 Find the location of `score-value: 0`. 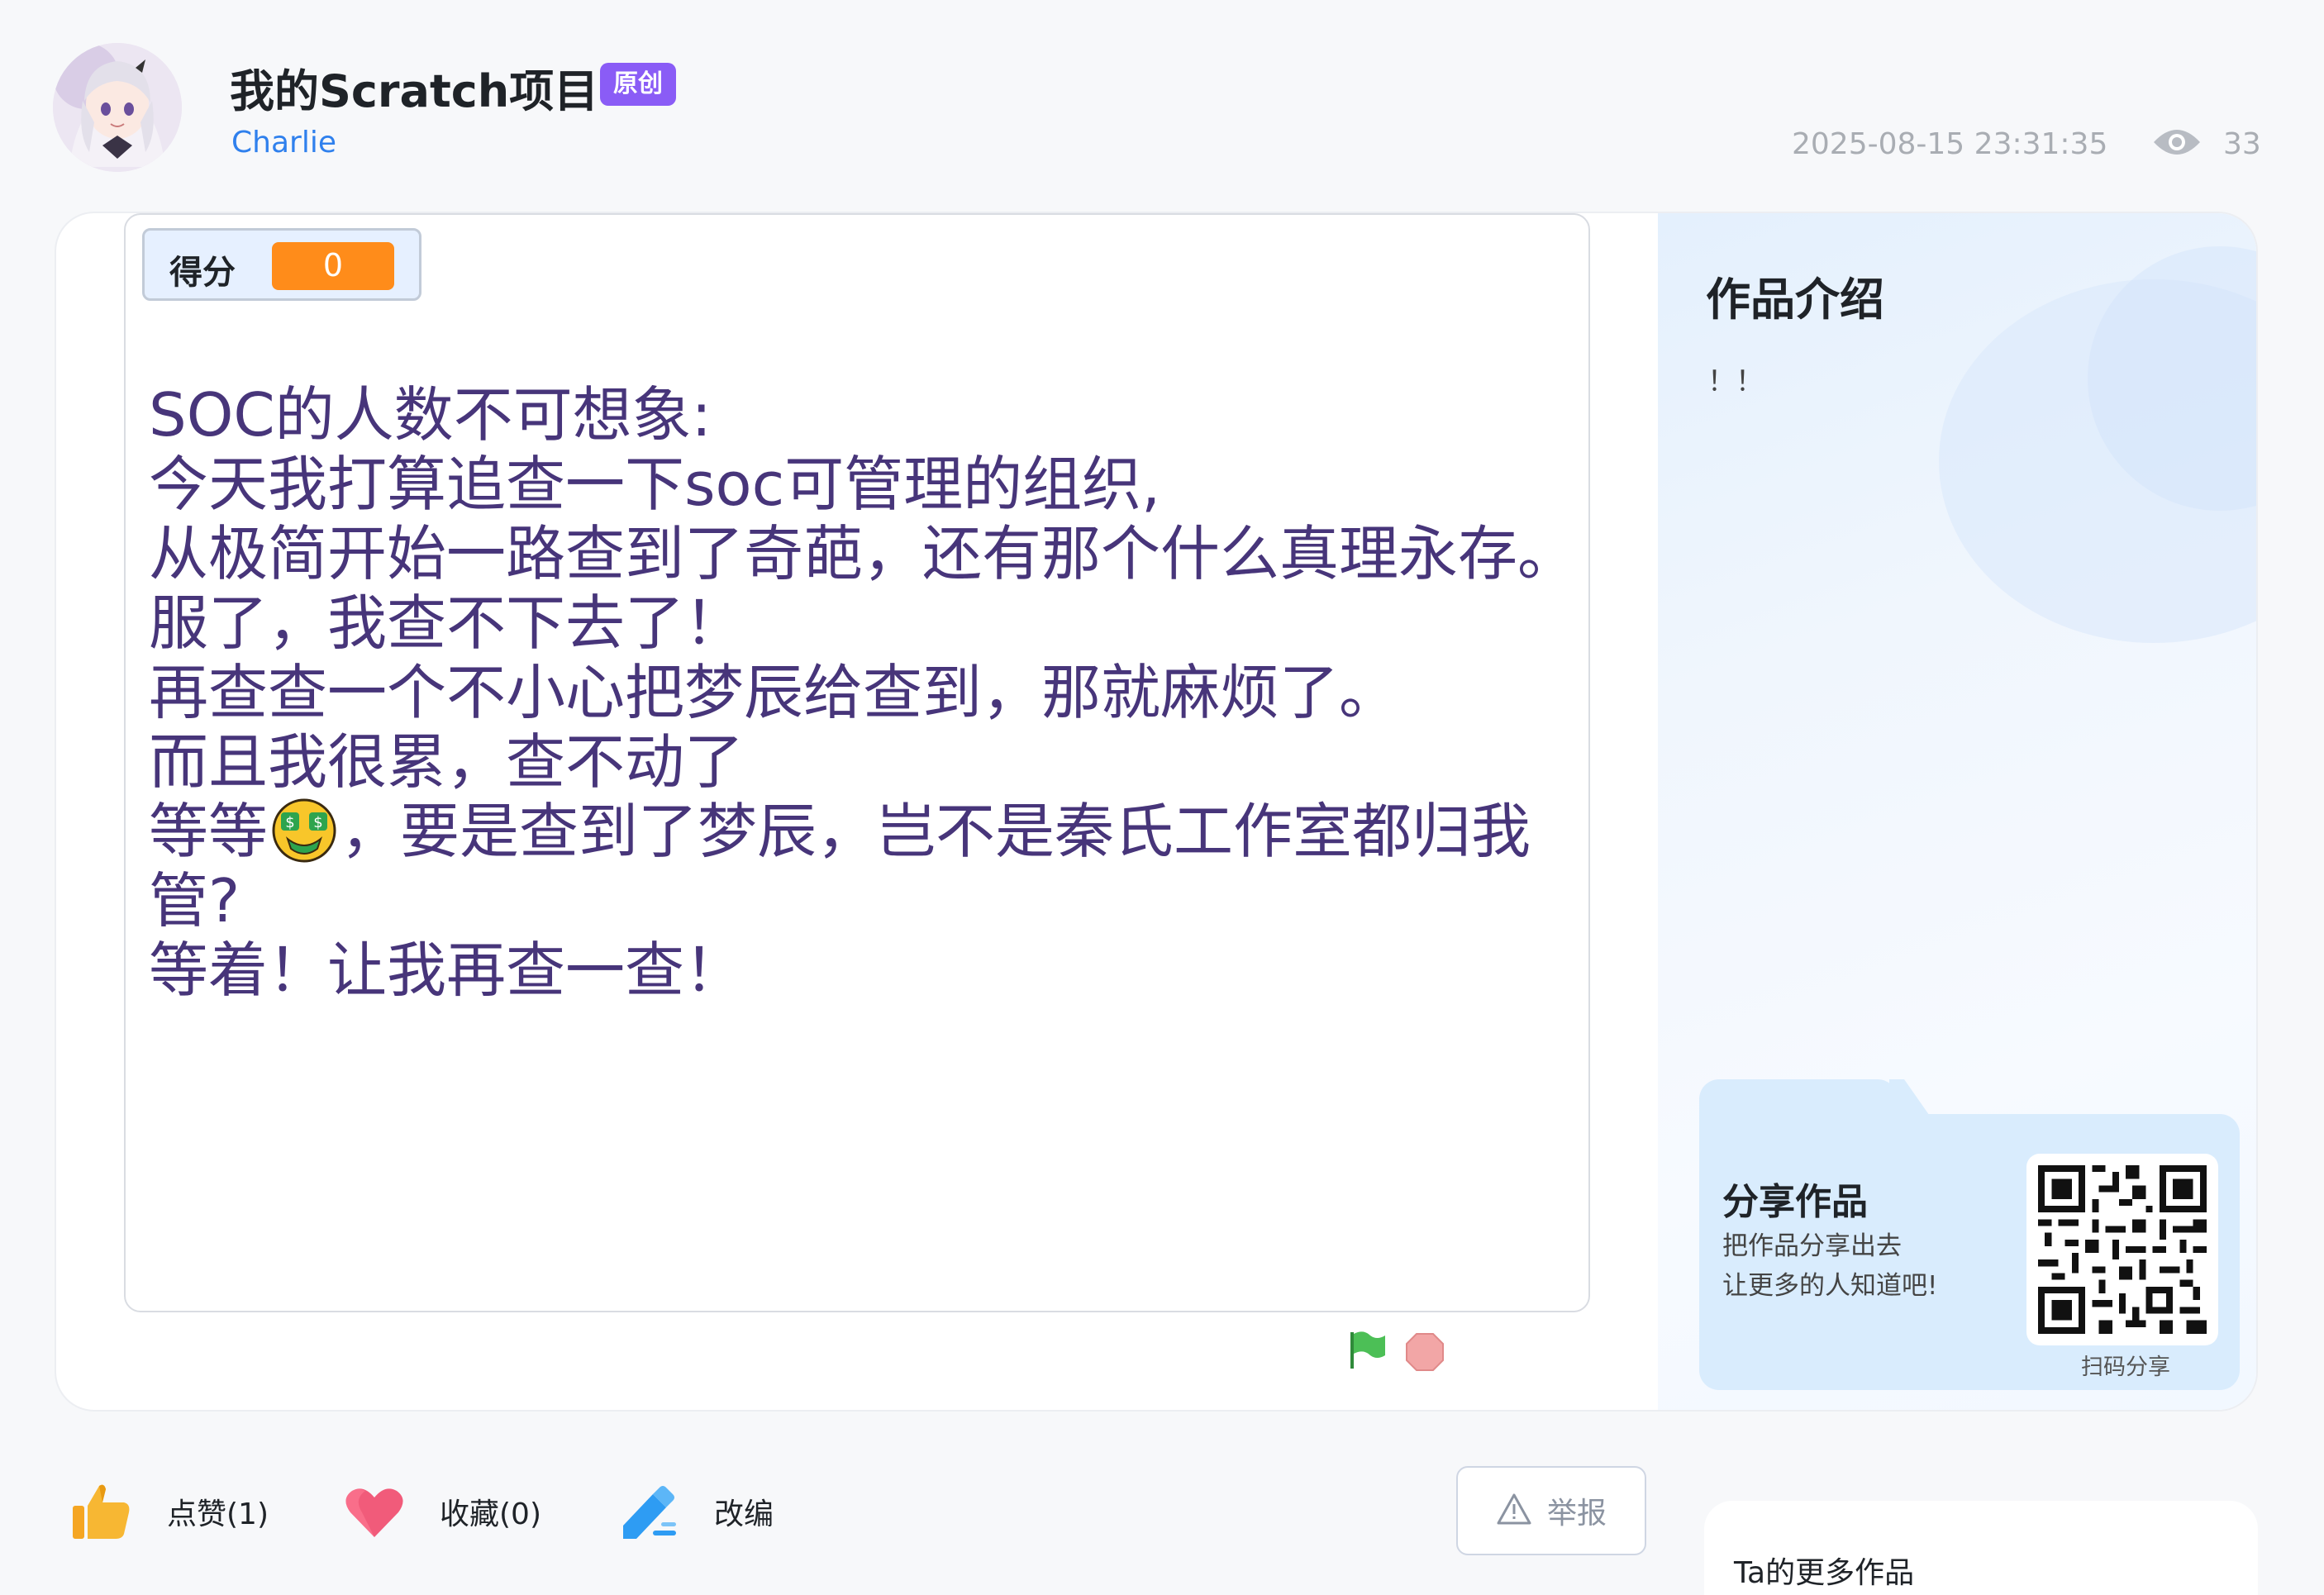

score-value: 0 is located at coordinates (333, 266).